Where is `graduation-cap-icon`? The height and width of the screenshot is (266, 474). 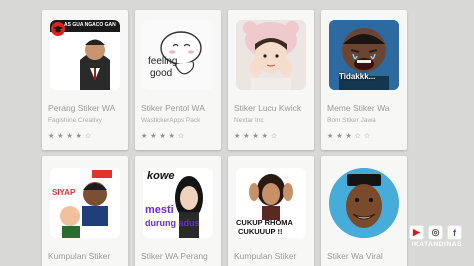
graduation-cap-icon is located at coordinates (58, 29).